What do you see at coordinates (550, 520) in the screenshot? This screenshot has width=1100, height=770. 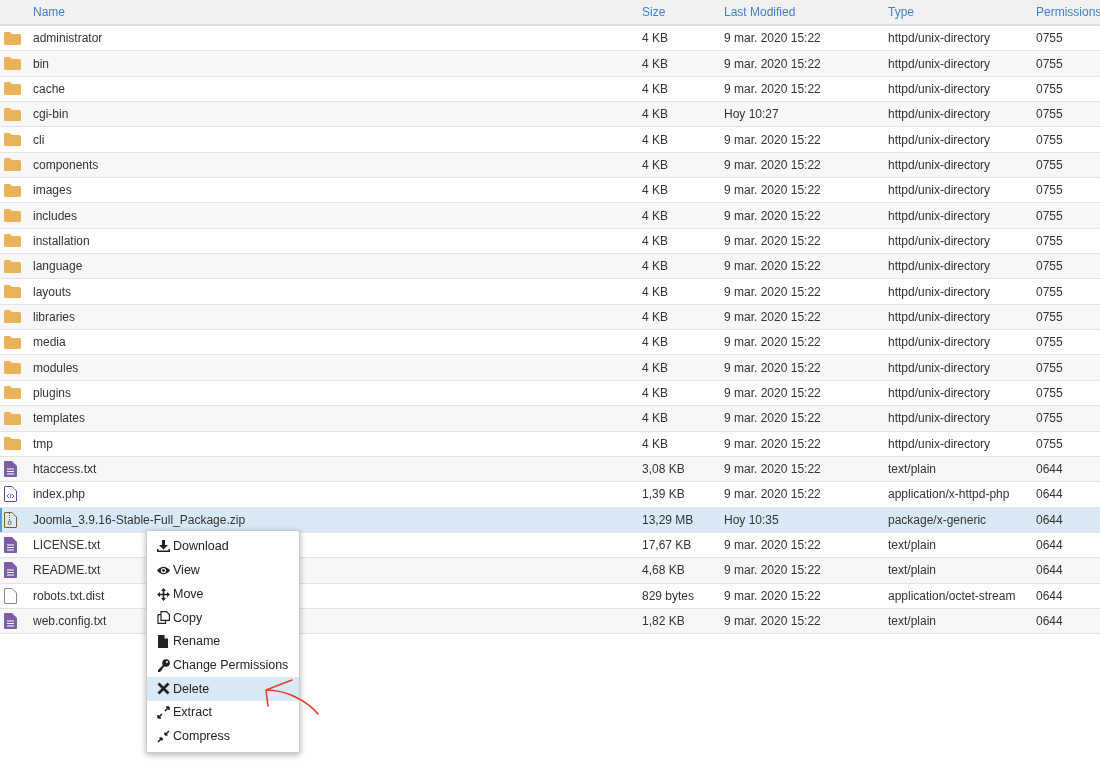 I see `file-row: Joomla_3.9.16-Stable-Full_Package.zip 13,29 MB Hoy 10:35 package/x-generic 0644` at bounding box center [550, 520].